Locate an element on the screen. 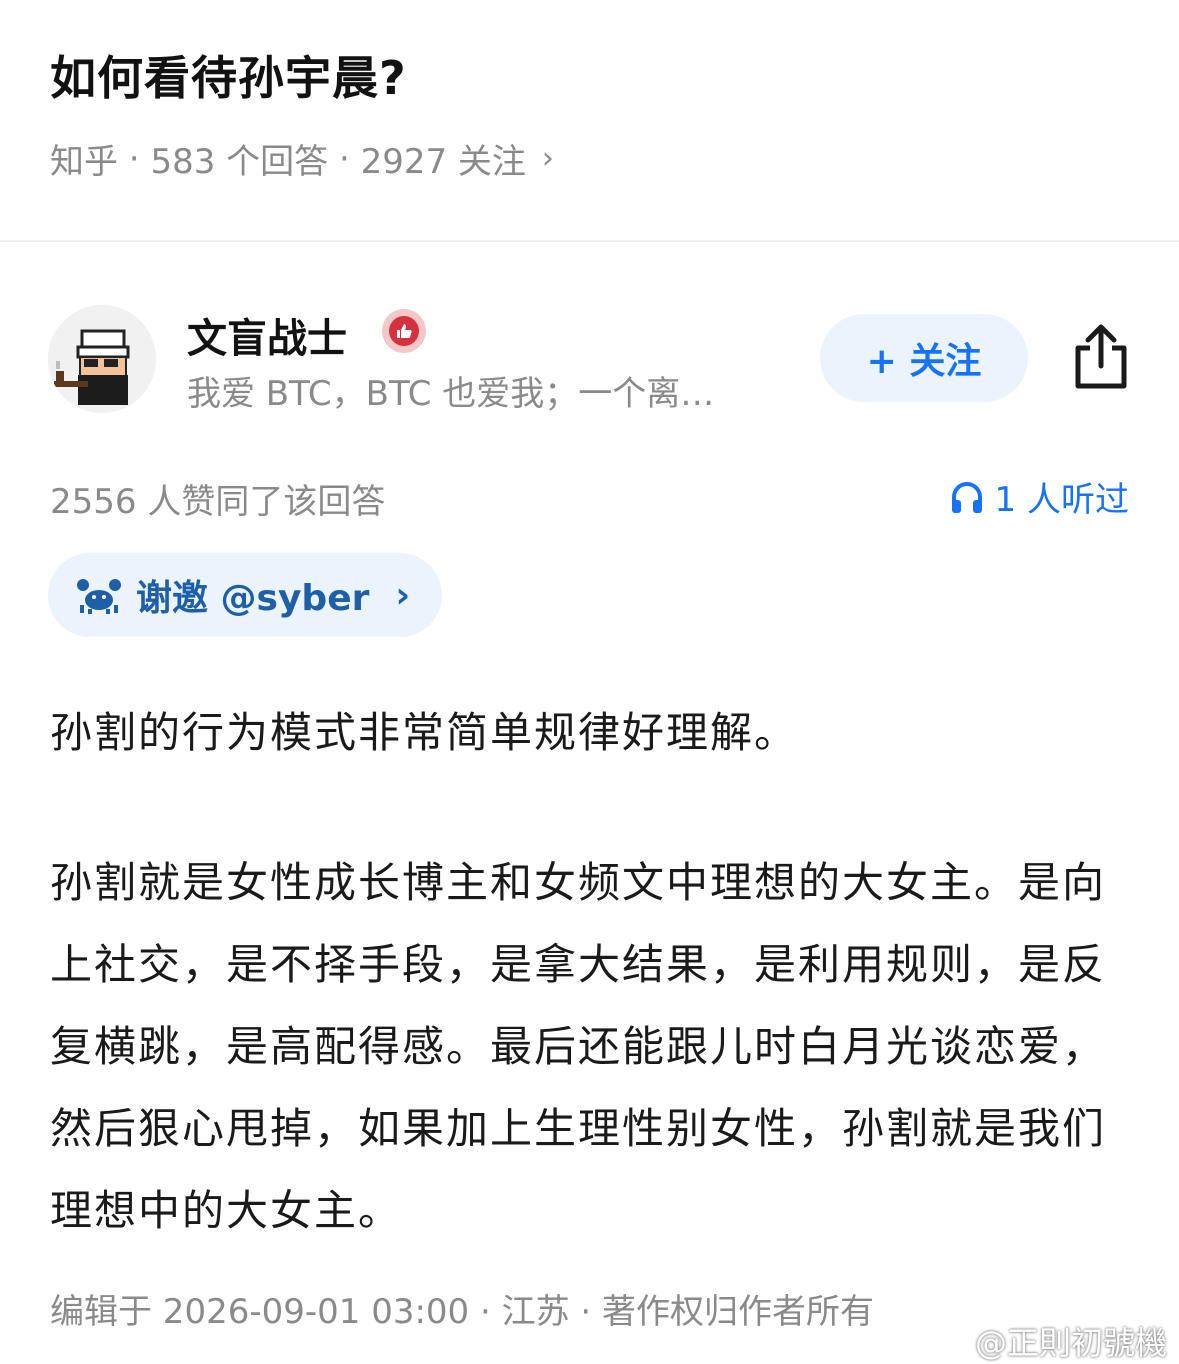 The height and width of the screenshot is (1364, 1179). headphones-icon is located at coordinates (966, 497).